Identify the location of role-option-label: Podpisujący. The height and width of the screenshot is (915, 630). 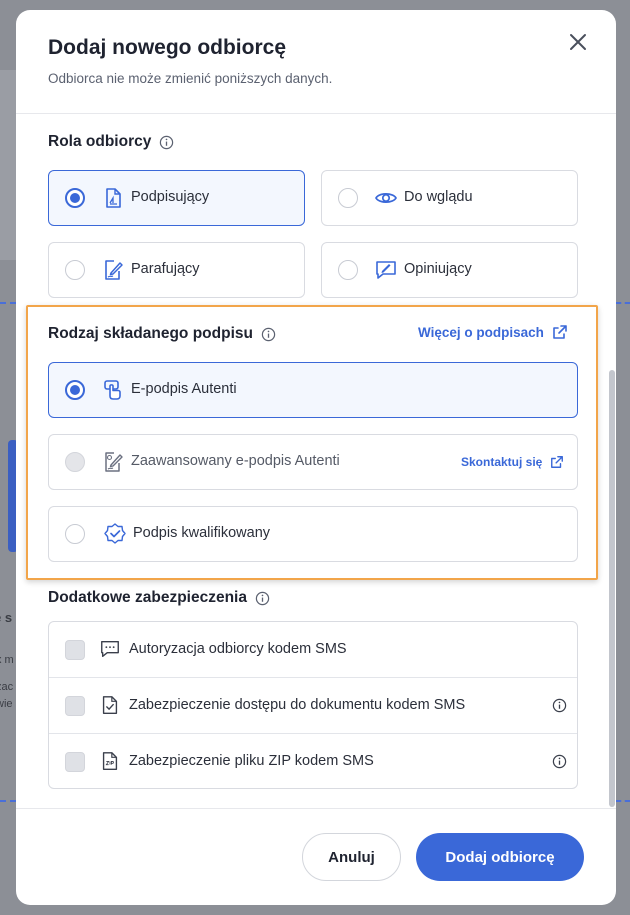
(170, 197).